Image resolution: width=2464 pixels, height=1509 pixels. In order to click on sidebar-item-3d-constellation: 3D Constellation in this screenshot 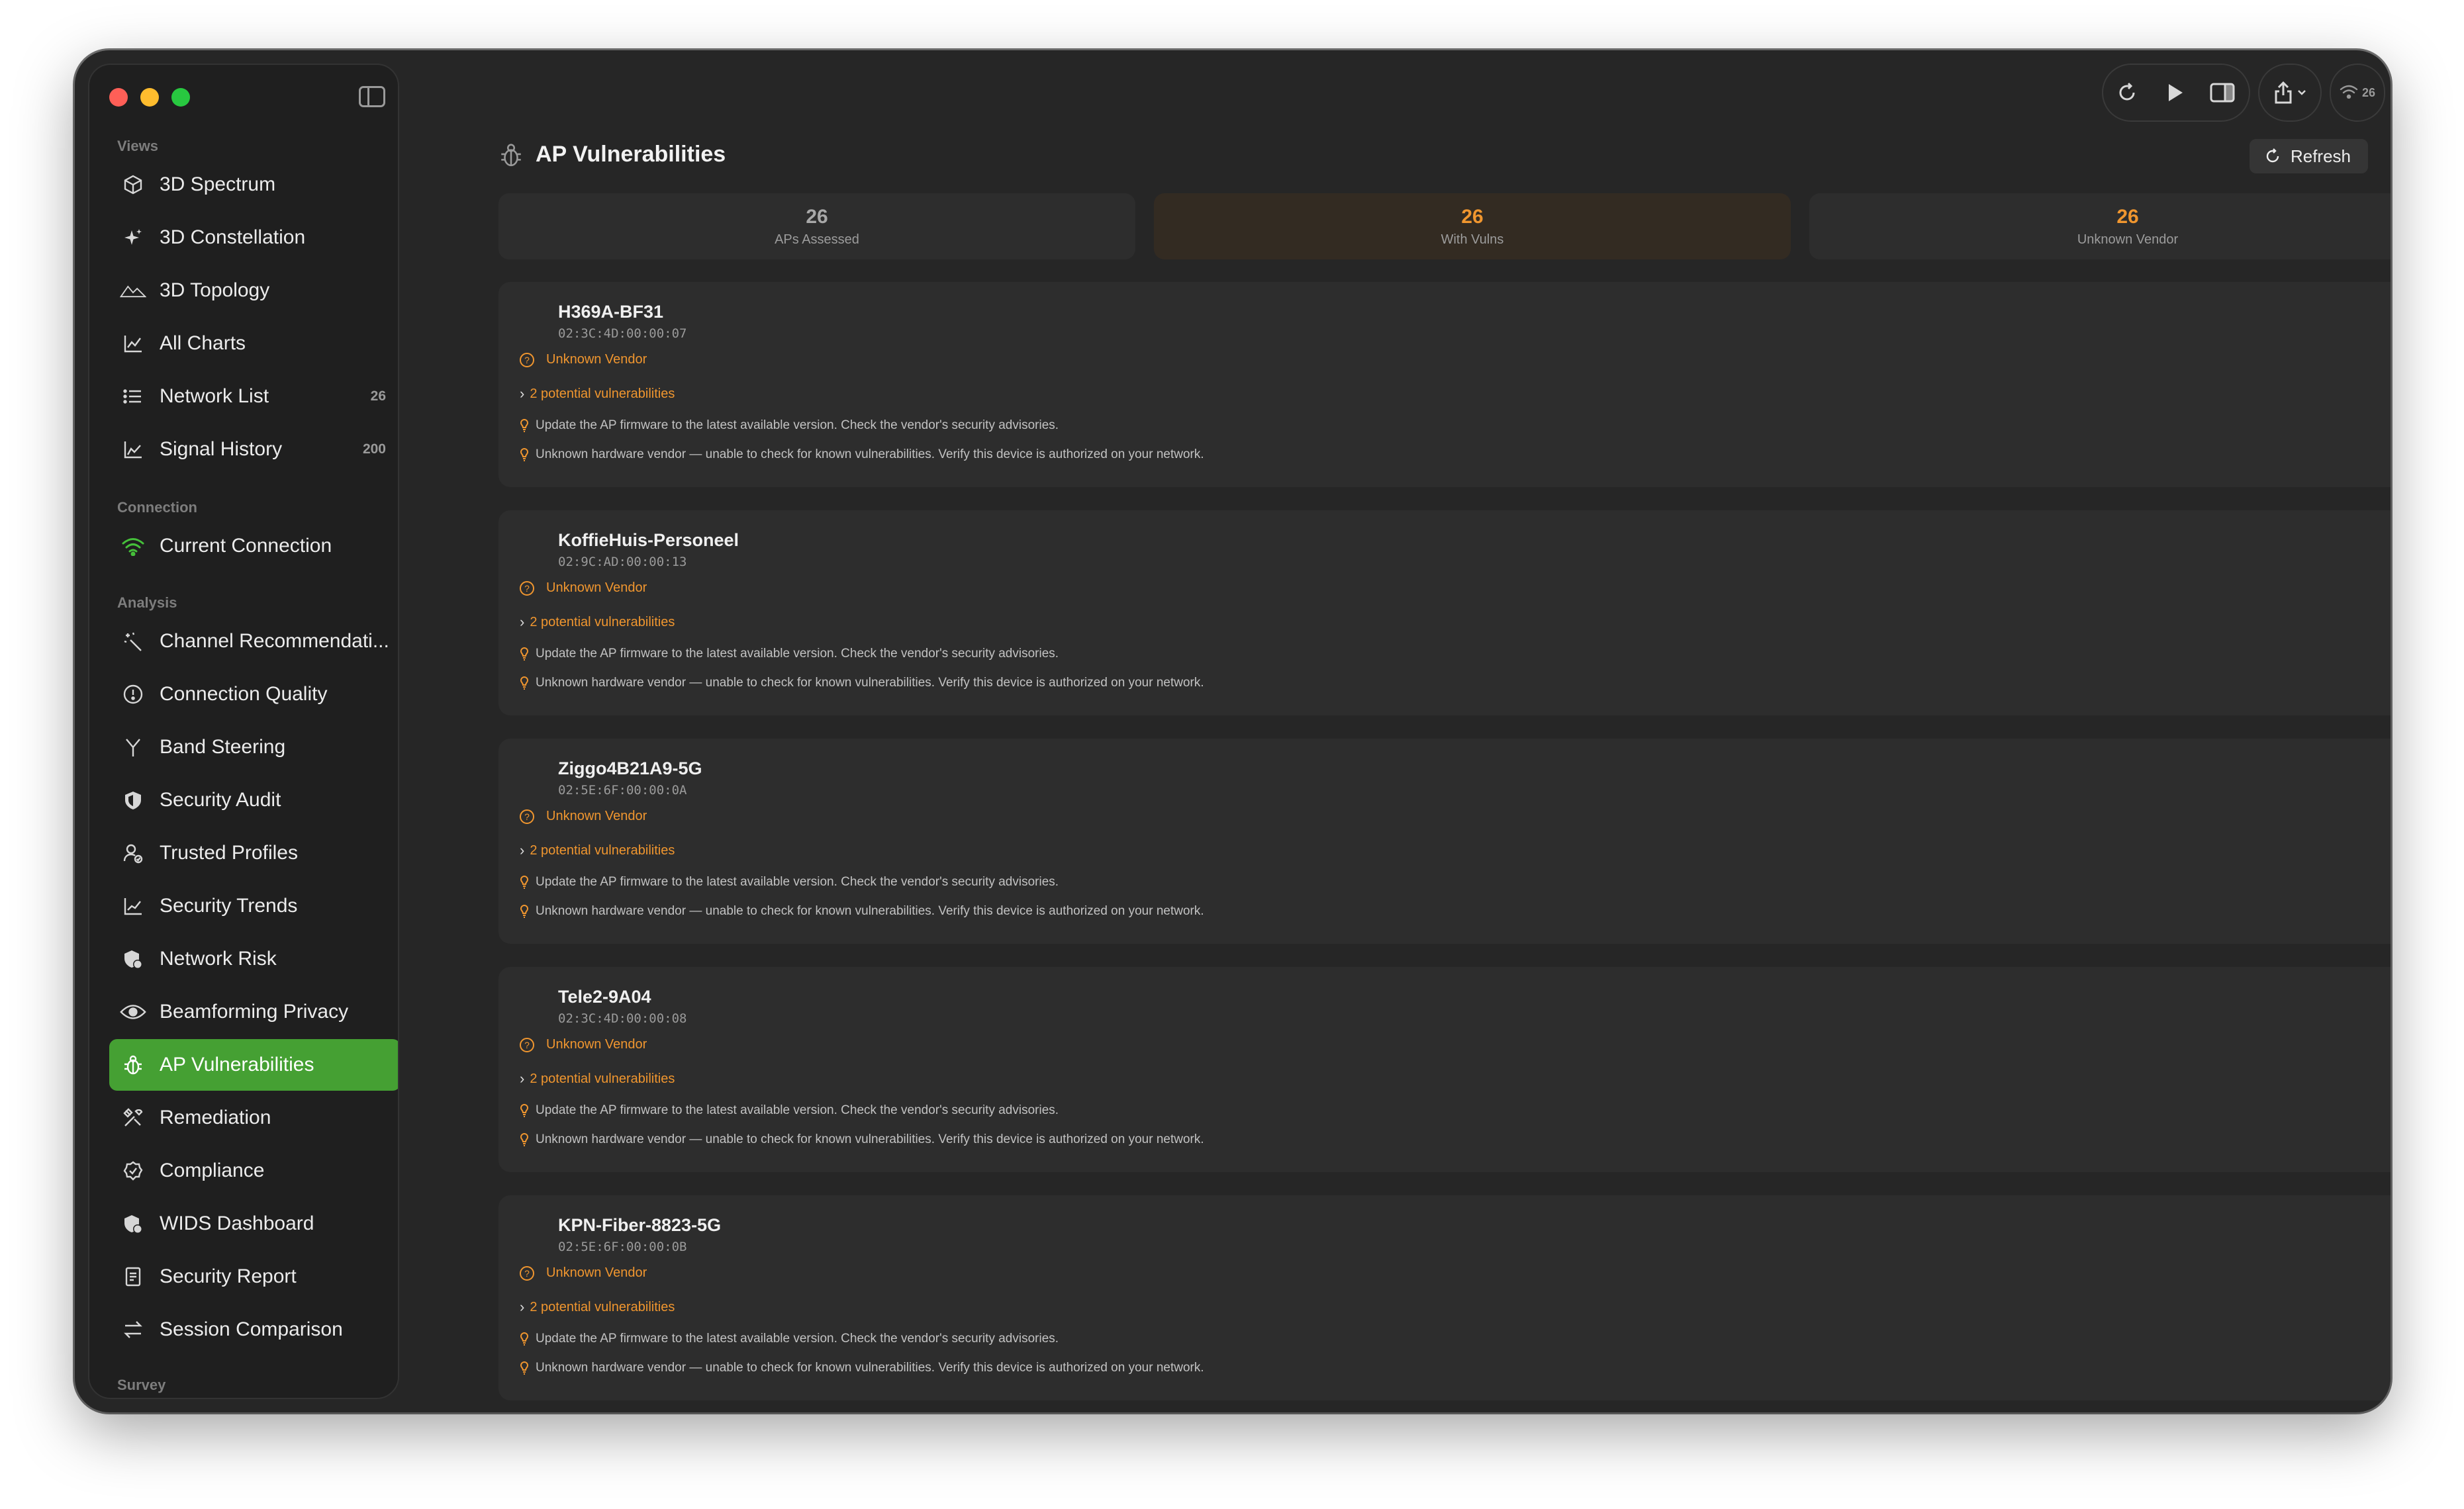, I will do `click(254, 237)`.